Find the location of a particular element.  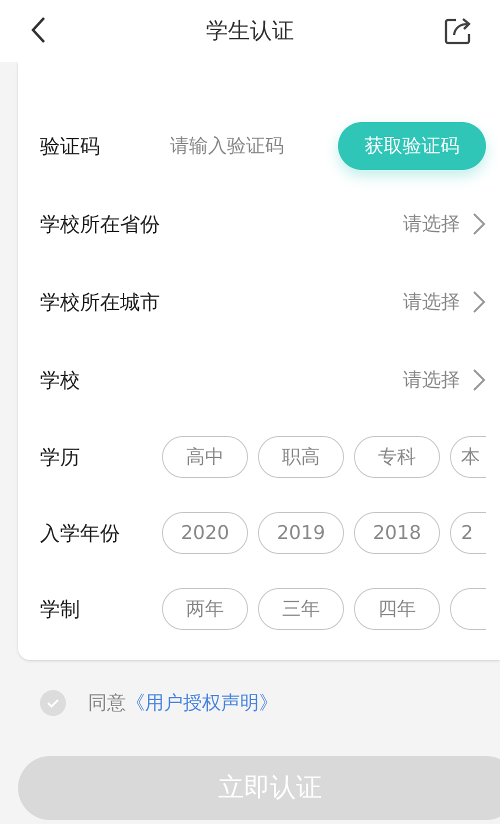

field-label: 入学年份 is located at coordinates (80, 533).